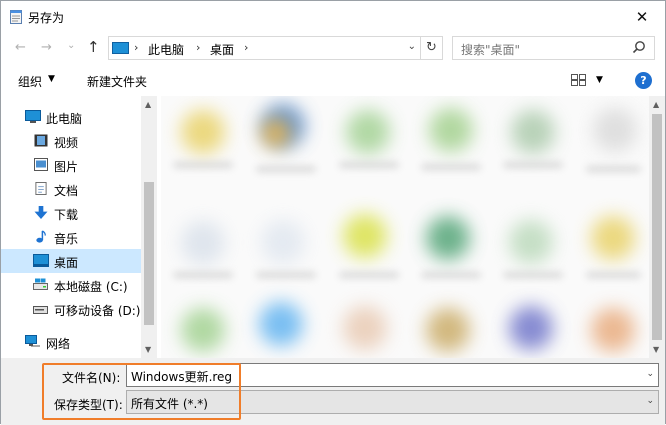 This screenshot has height=425, width=666. Describe the element at coordinates (41, 140) in the screenshot. I see `video-icon` at that location.